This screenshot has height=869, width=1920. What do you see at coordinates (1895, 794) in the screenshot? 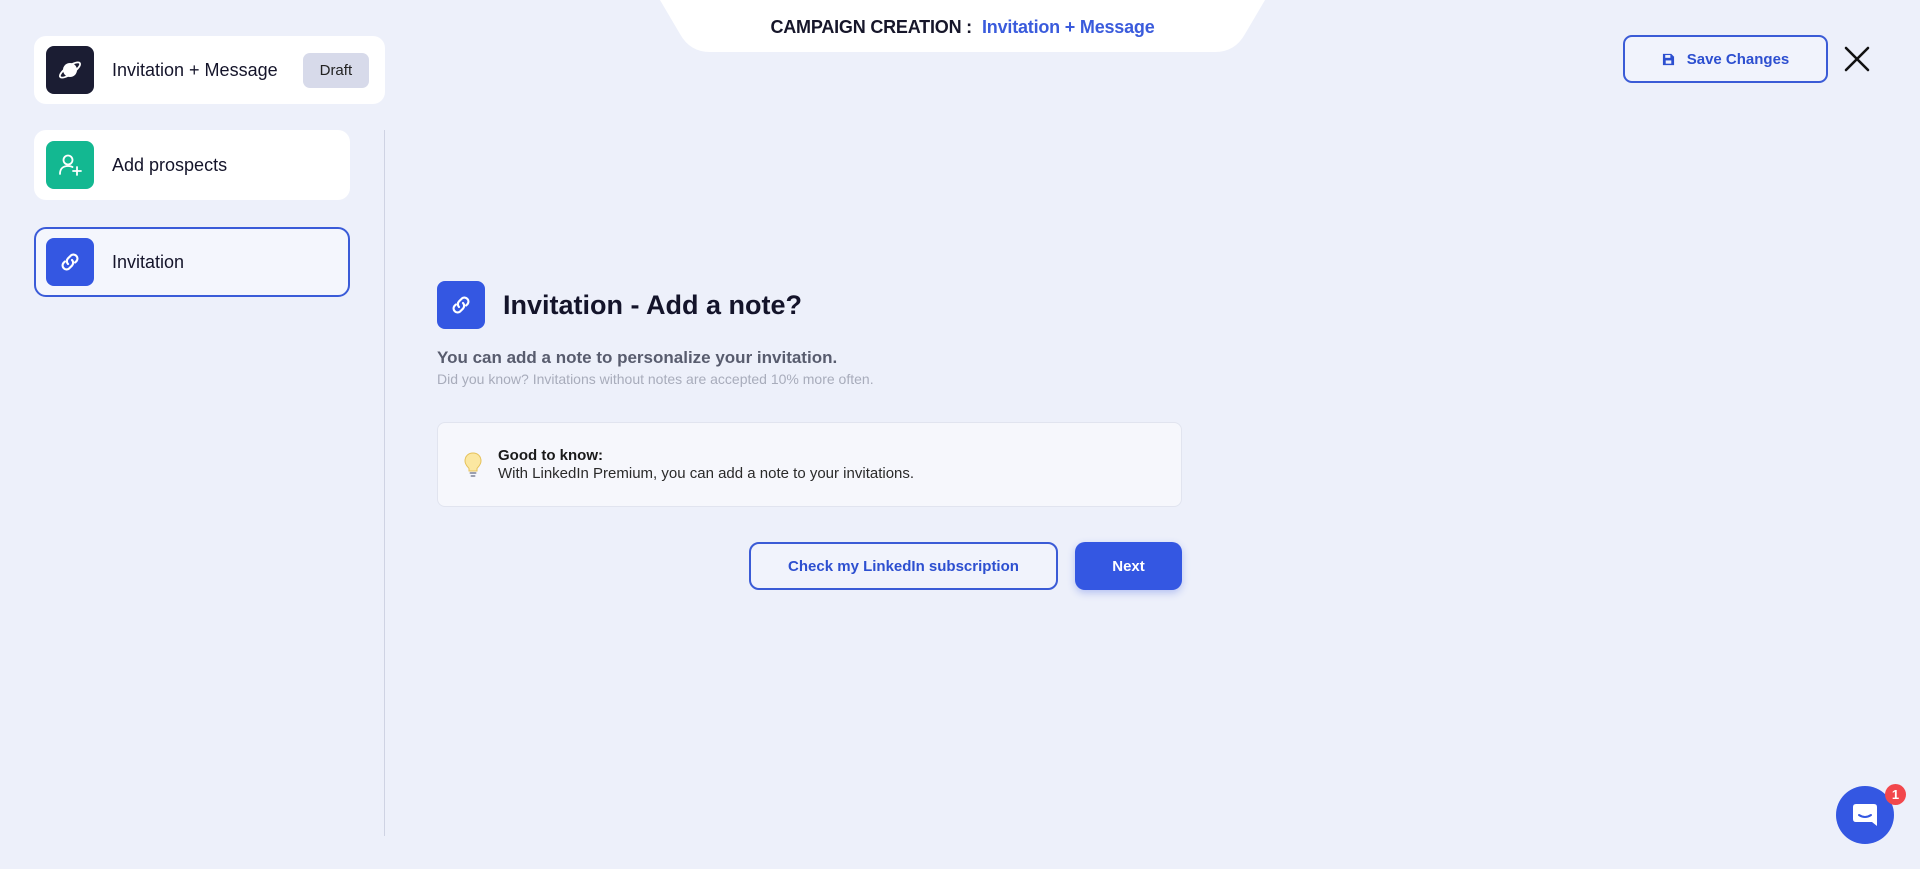
I see `notification-badge: 1` at bounding box center [1895, 794].